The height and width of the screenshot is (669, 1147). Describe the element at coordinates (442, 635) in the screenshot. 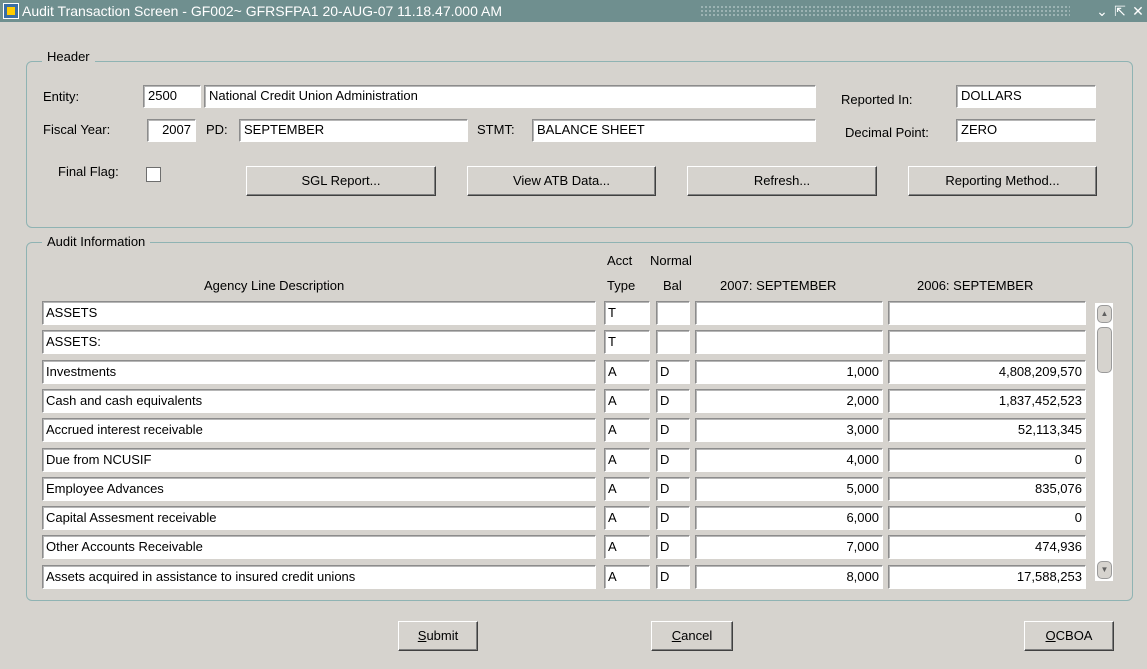

I see `submit-label: ubmit` at that location.